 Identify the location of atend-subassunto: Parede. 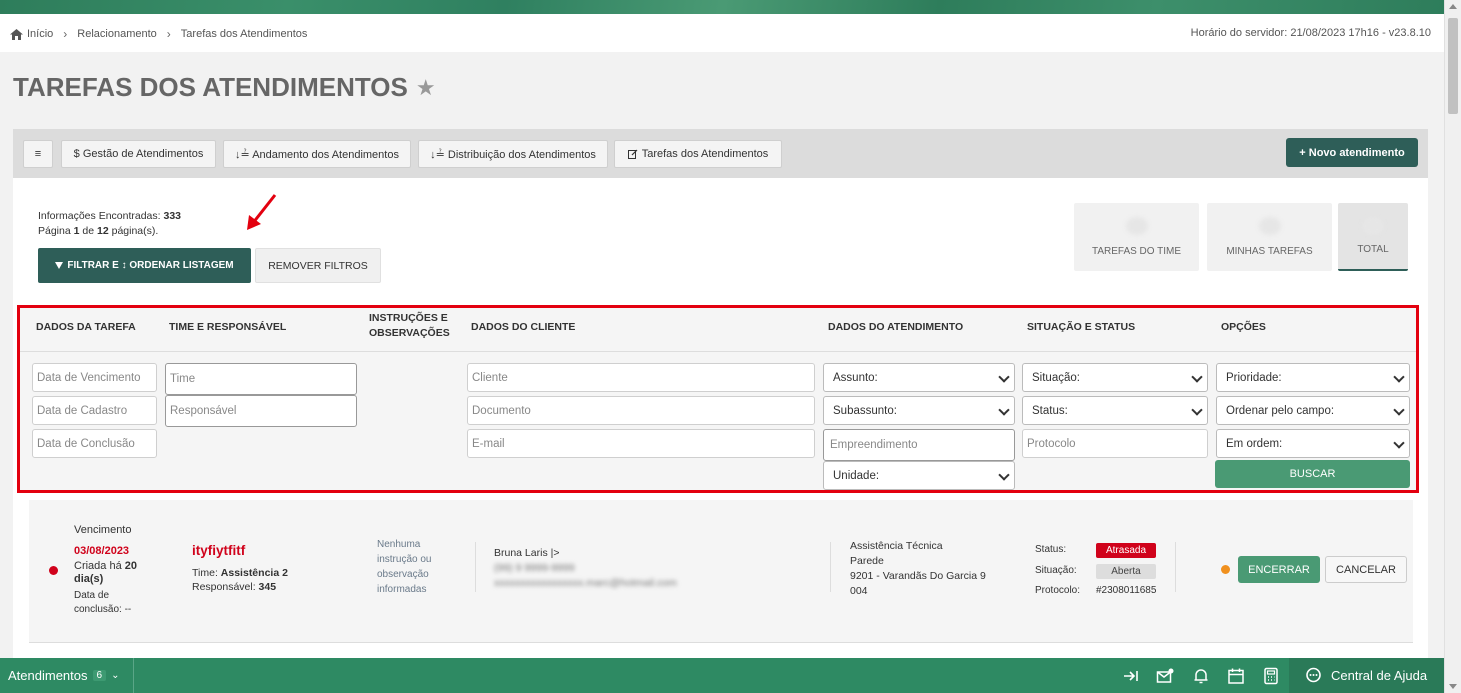
(867, 561).